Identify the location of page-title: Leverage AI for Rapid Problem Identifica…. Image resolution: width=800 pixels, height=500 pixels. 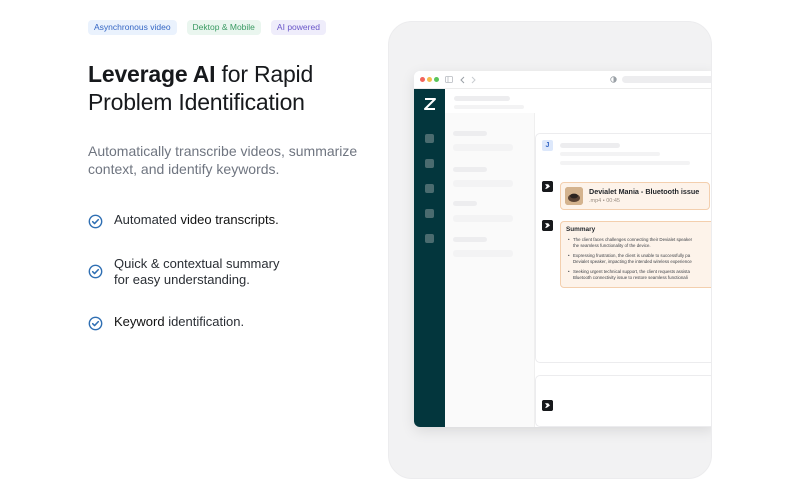
(233, 88).